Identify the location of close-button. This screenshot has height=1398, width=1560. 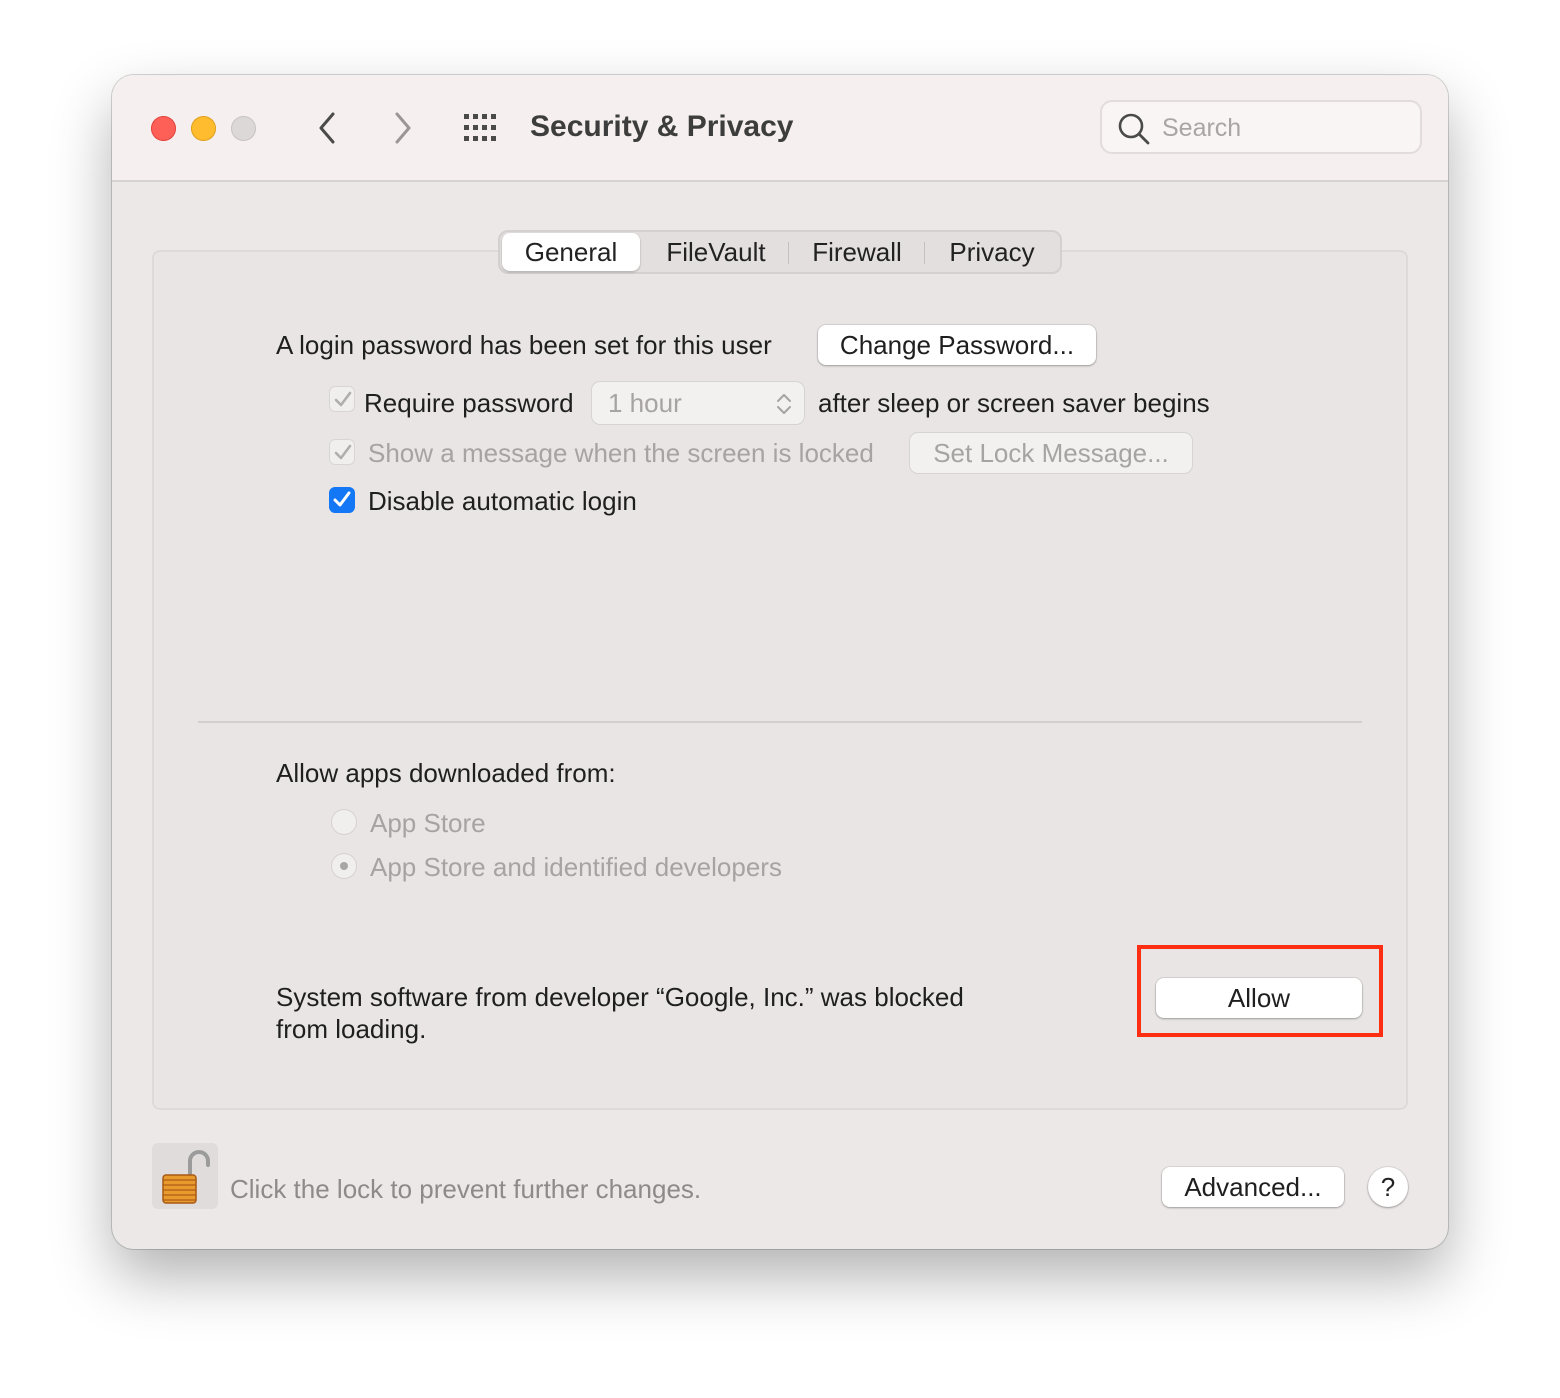
(163, 128).